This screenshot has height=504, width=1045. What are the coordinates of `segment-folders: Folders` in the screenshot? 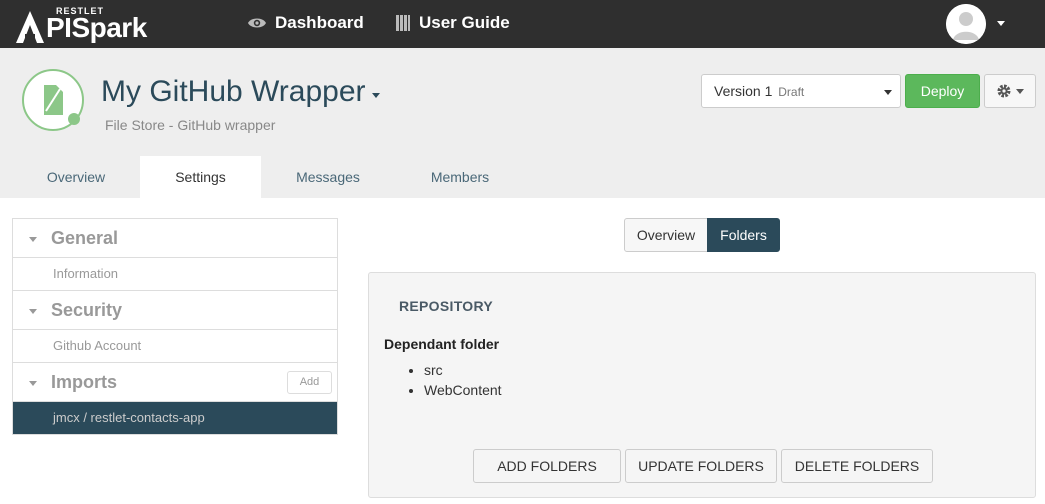 It's located at (743, 235).